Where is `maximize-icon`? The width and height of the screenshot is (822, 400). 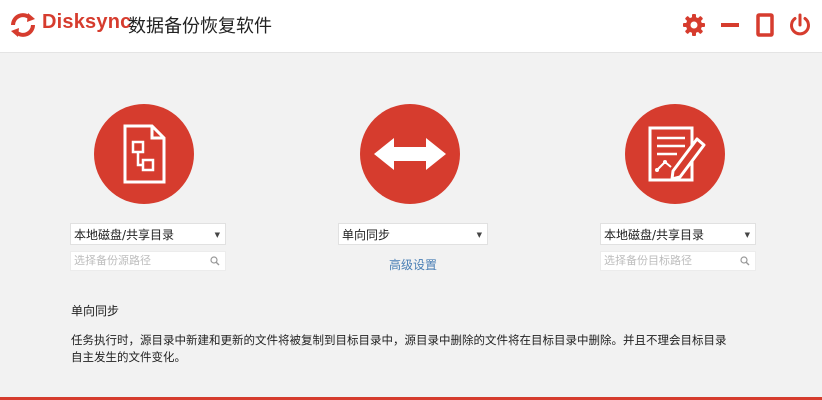 maximize-icon is located at coordinates (765, 25).